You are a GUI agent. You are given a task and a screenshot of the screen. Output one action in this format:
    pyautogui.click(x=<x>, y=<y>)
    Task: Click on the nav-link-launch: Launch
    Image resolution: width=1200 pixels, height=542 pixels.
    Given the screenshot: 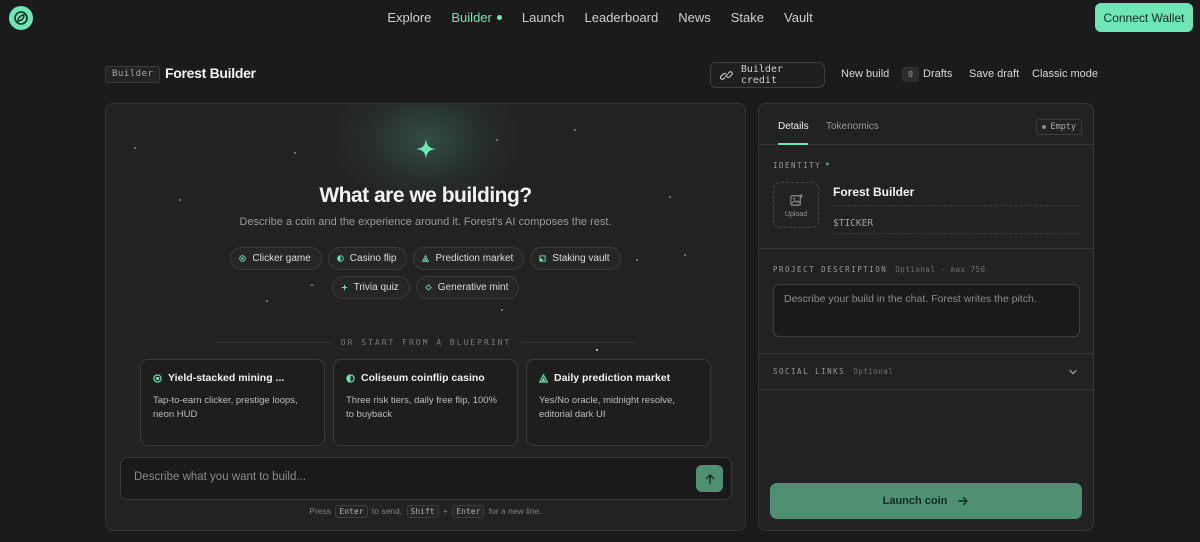 What is the action you would take?
    pyautogui.click(x=543, y=18)
    